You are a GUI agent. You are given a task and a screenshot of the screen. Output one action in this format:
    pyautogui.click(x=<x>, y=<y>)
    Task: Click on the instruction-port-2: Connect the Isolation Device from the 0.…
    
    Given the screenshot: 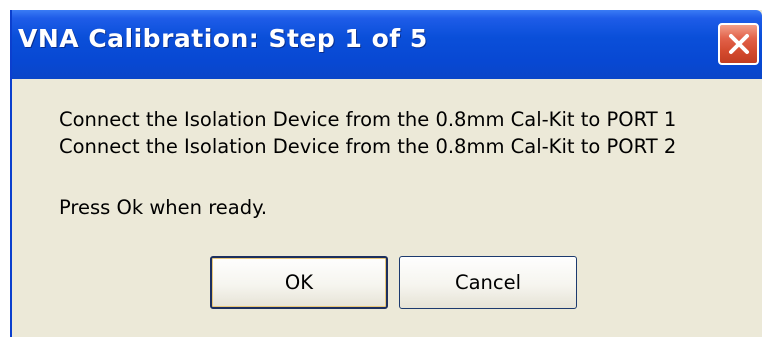 What is the action you would take?
    pyautogui.click(x=368, y=146)
    